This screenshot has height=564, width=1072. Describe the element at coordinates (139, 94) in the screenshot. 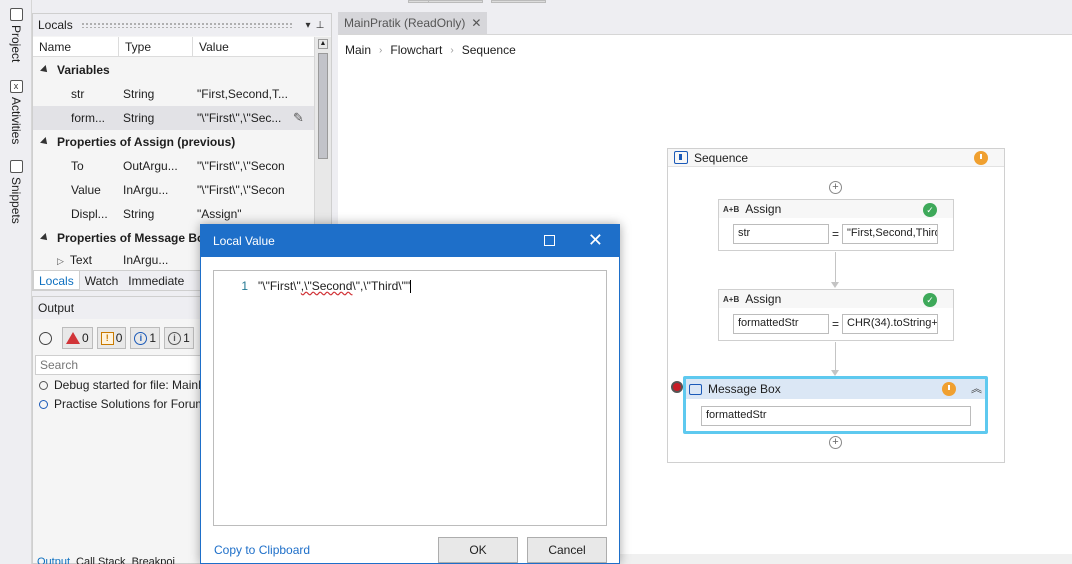

I see `row-type: String` at that location.